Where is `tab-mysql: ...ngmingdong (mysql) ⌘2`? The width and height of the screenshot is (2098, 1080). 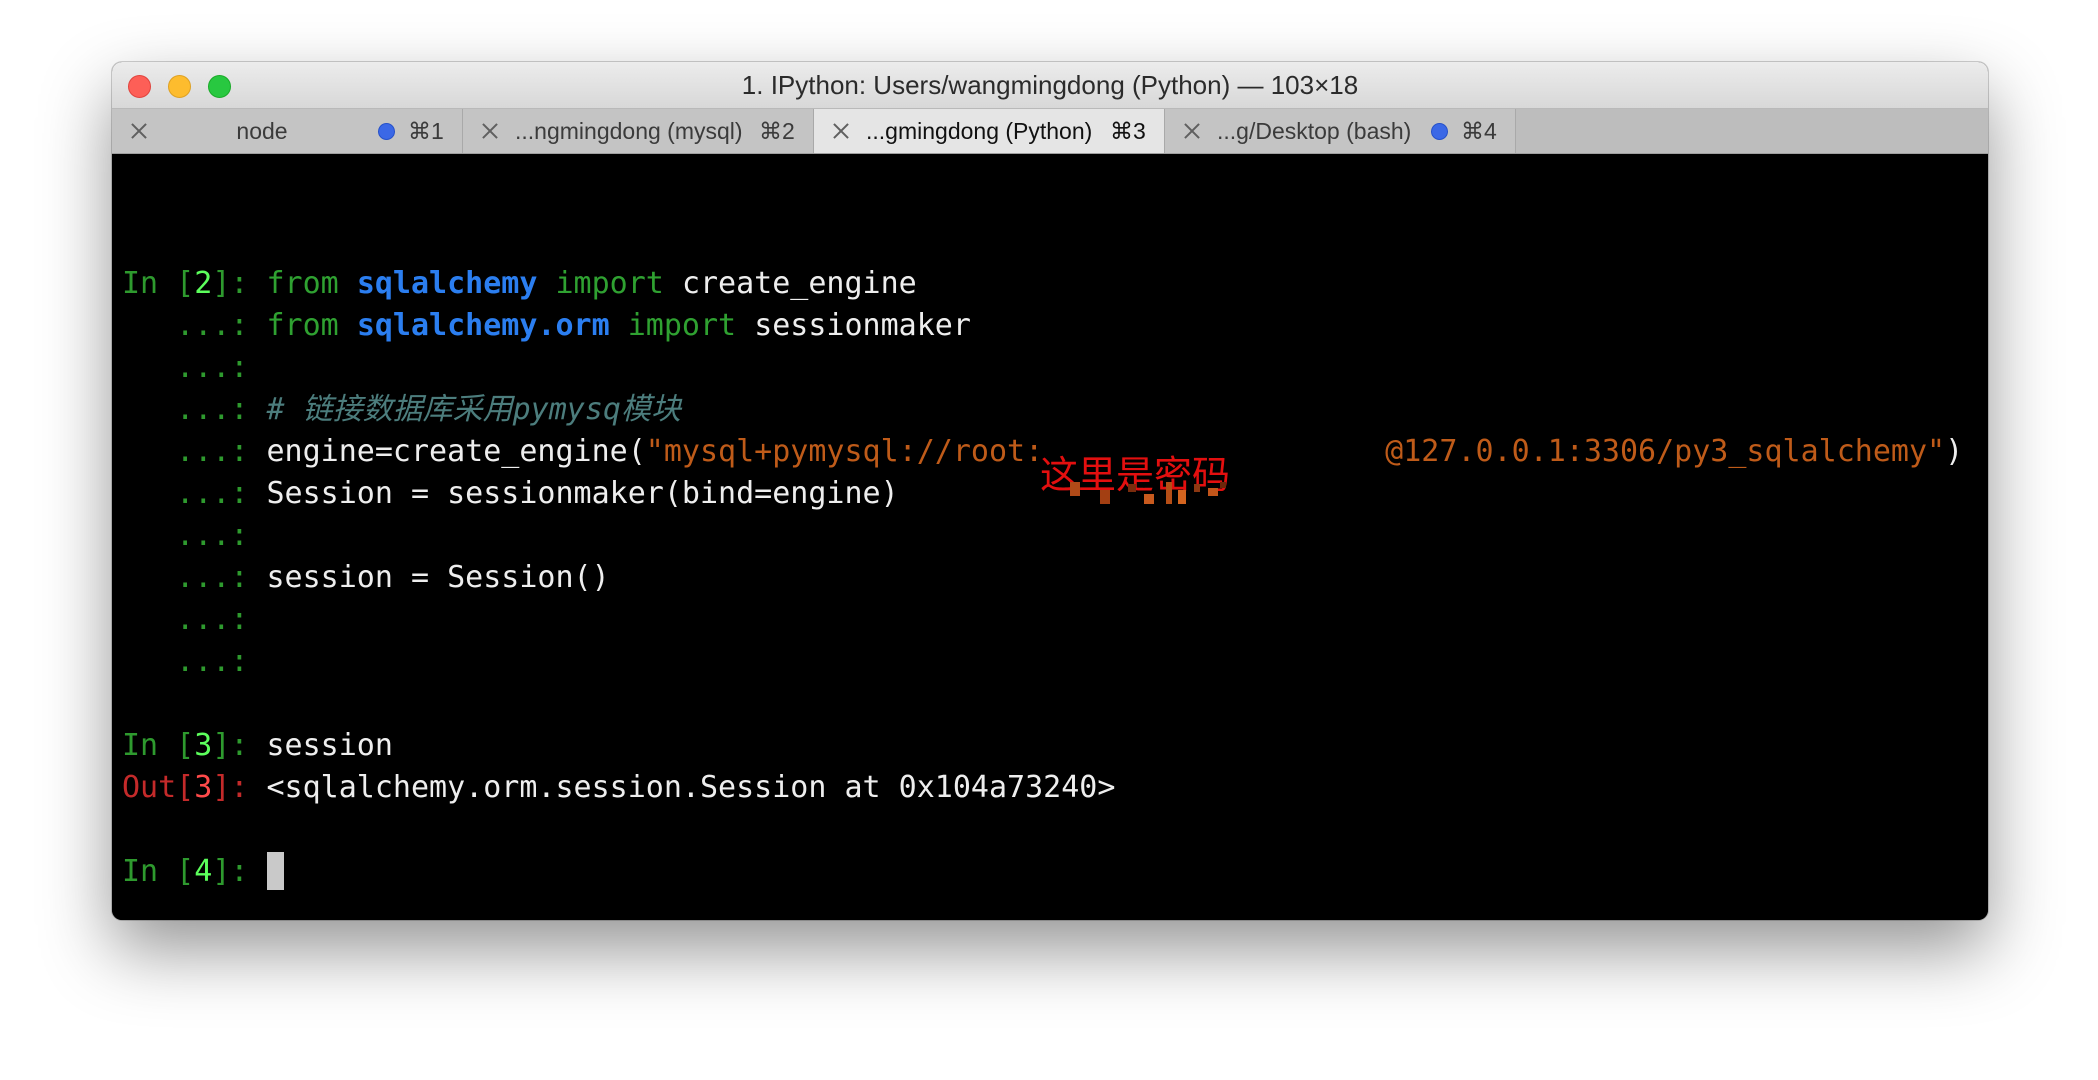 tab-mysql: ...ngmingdong (mysql) ⌘2 is located at coordinates (638, 131).